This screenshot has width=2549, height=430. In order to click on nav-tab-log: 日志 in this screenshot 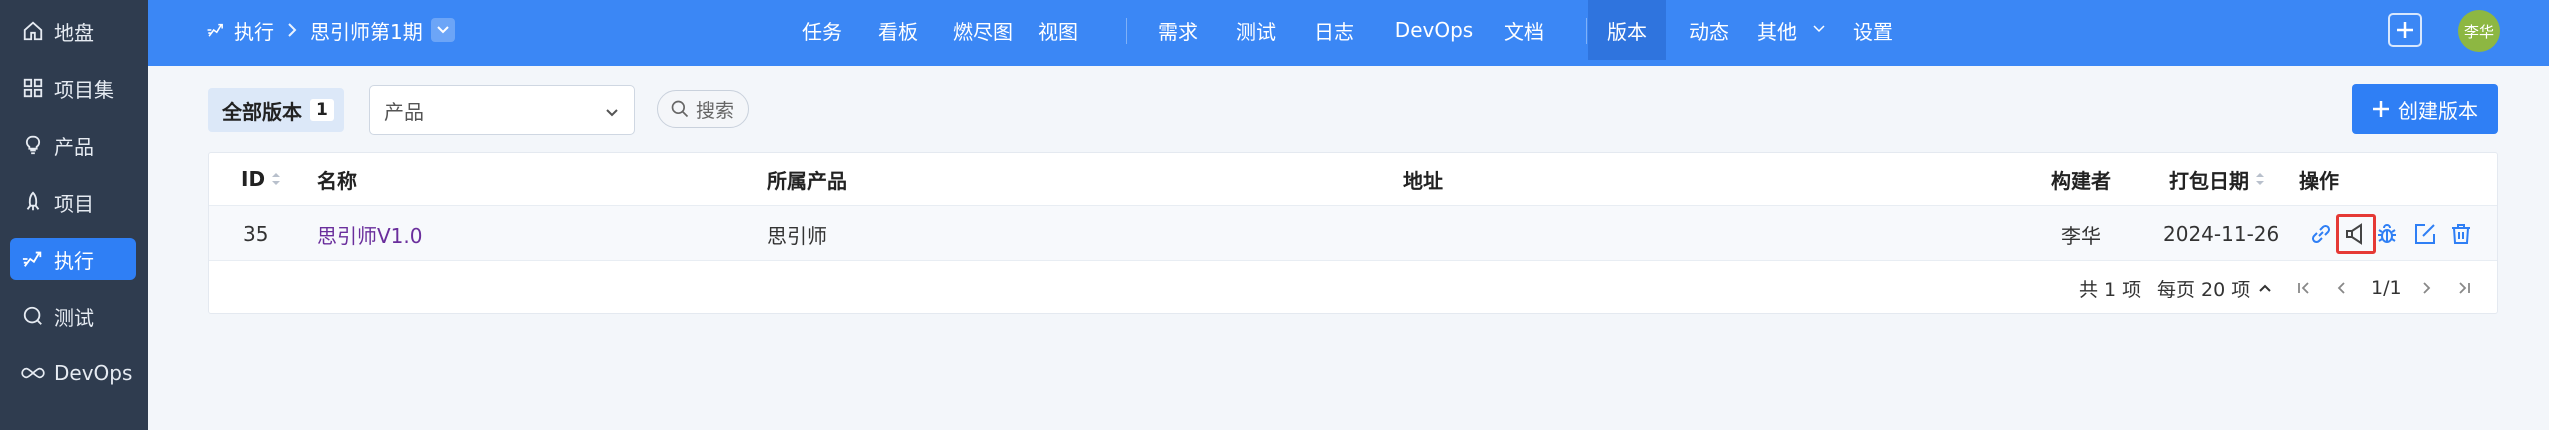, I will do `click(1334, 30)`.